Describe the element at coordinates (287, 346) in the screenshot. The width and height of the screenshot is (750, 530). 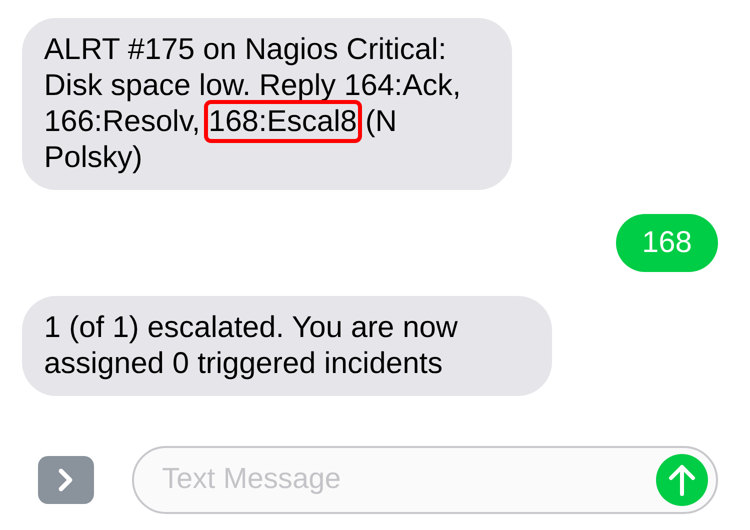
I see `received-message-bubble: 1 (of 1) escalated. You are now assigned 0 triggered incidents` at that location.